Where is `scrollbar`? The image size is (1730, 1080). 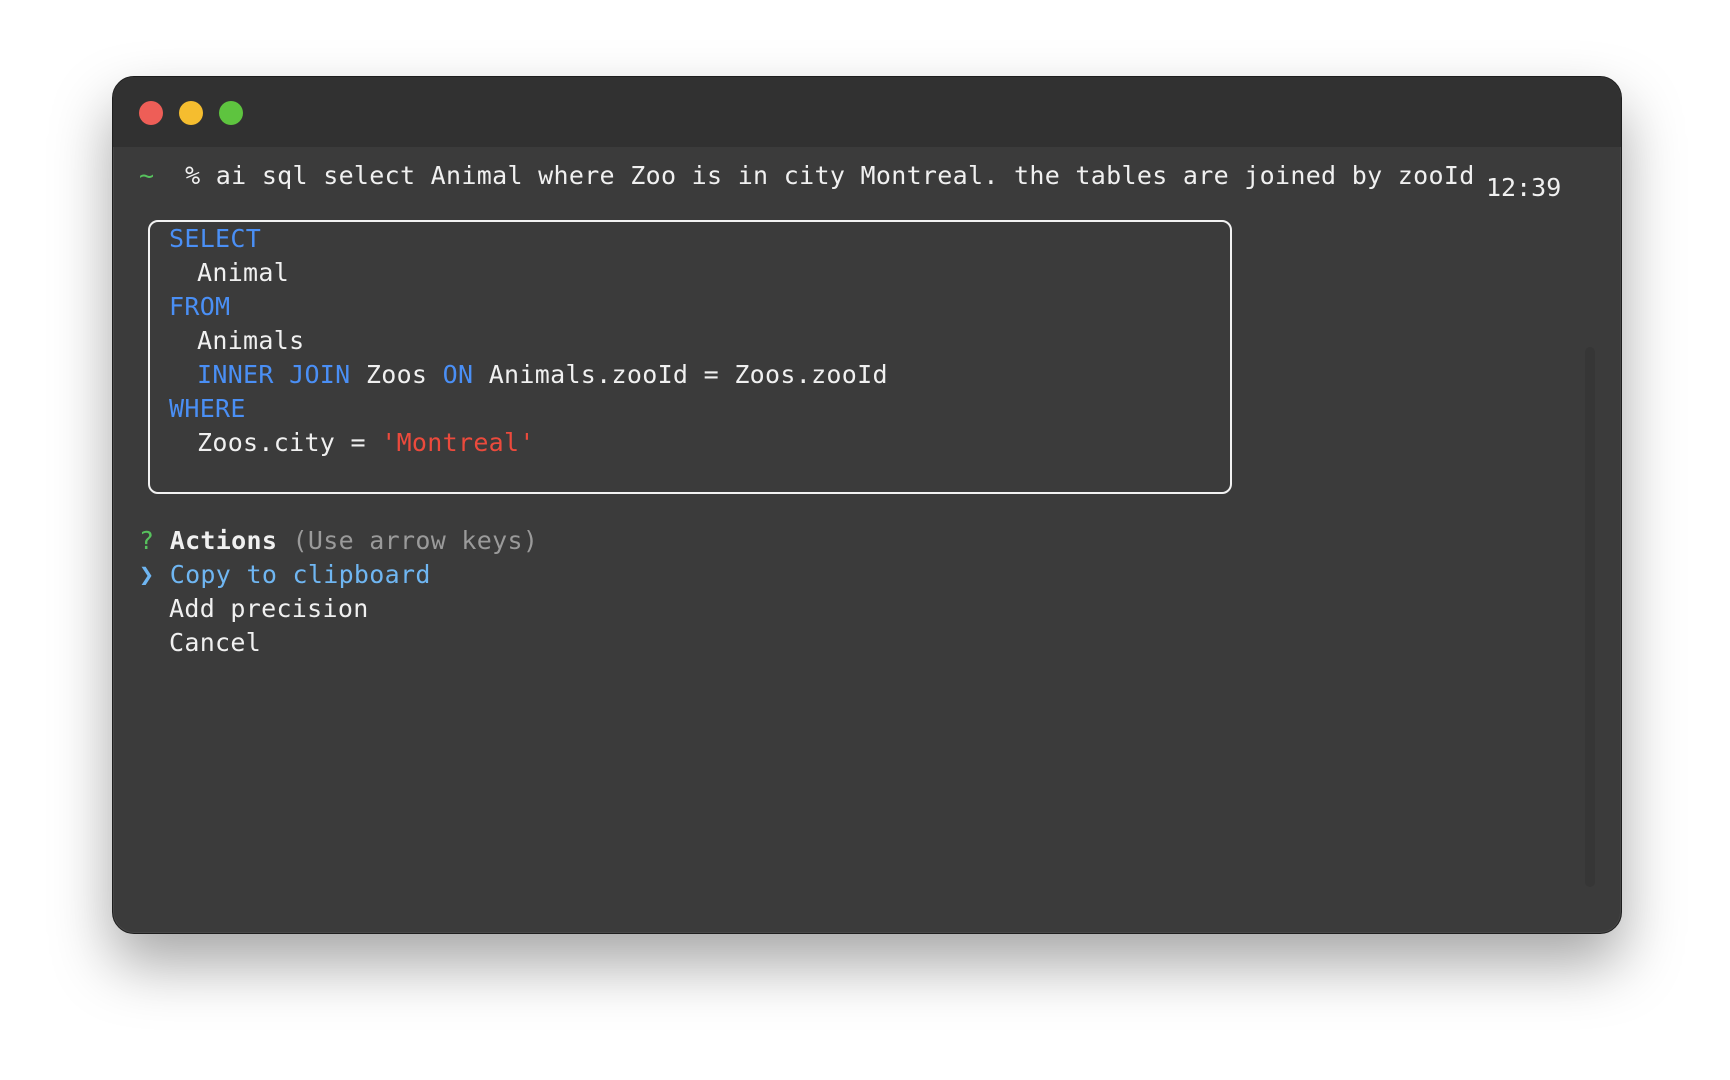
scrollbar is located at coordinates (1590, 617).